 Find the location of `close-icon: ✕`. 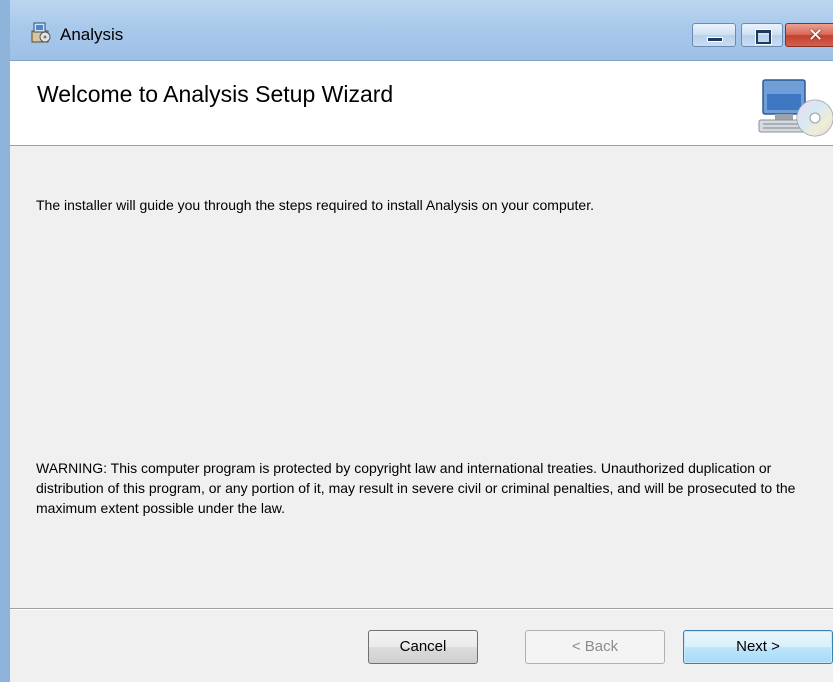

close-icon: ✕ is located at coordinates (816, 35).